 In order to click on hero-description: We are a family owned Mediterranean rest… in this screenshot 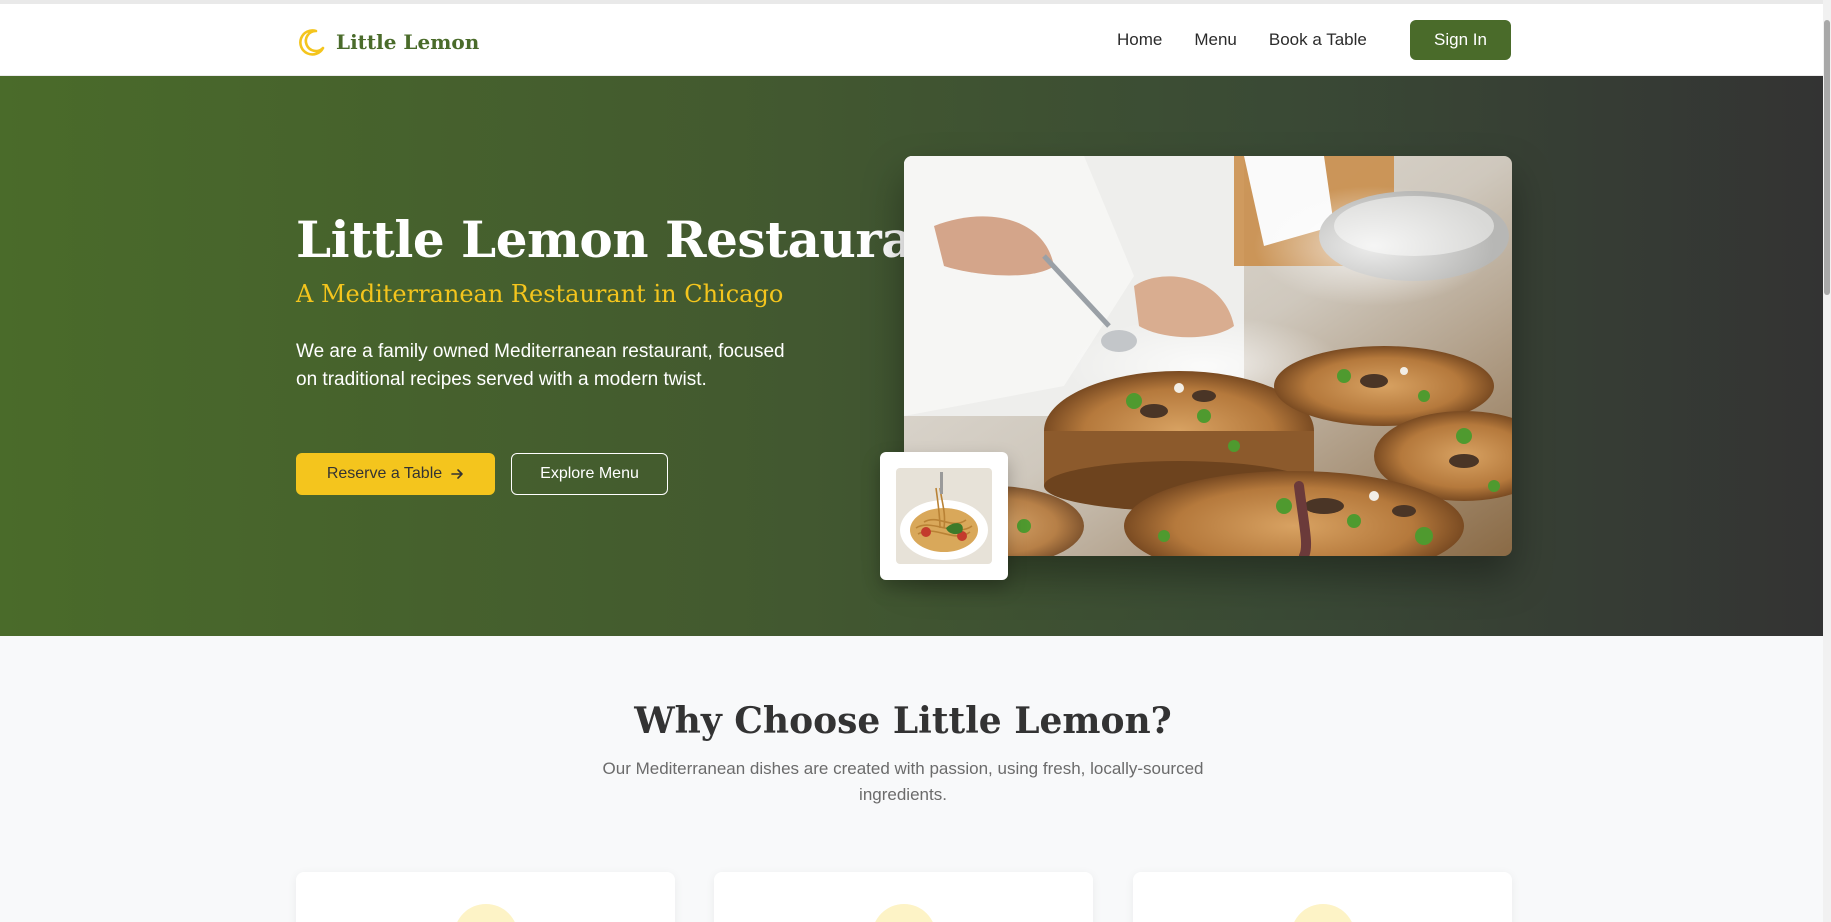, I will do `click(540, 365)`.